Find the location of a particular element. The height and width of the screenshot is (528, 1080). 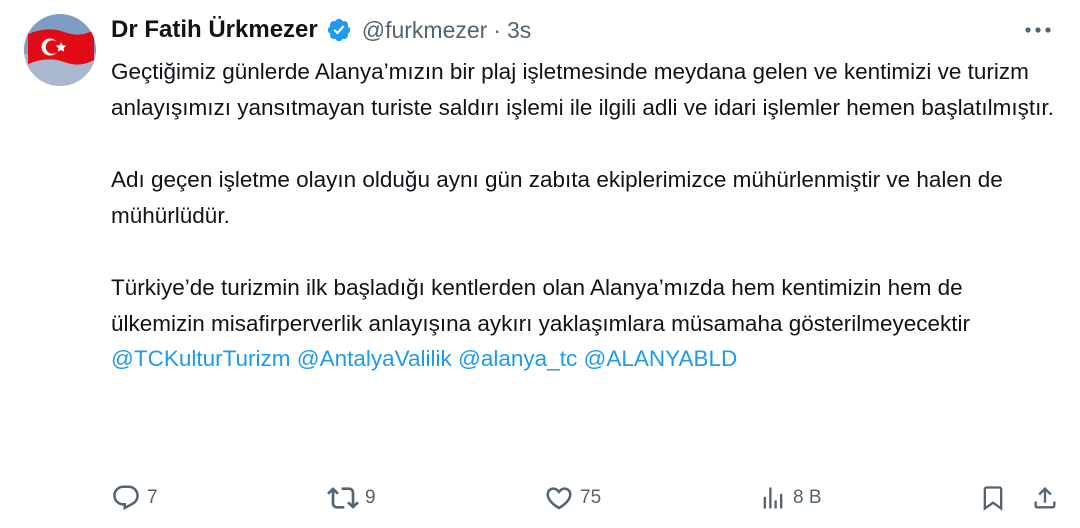

mention-link: @ALANYABLD is located at coordinates (660, 358).